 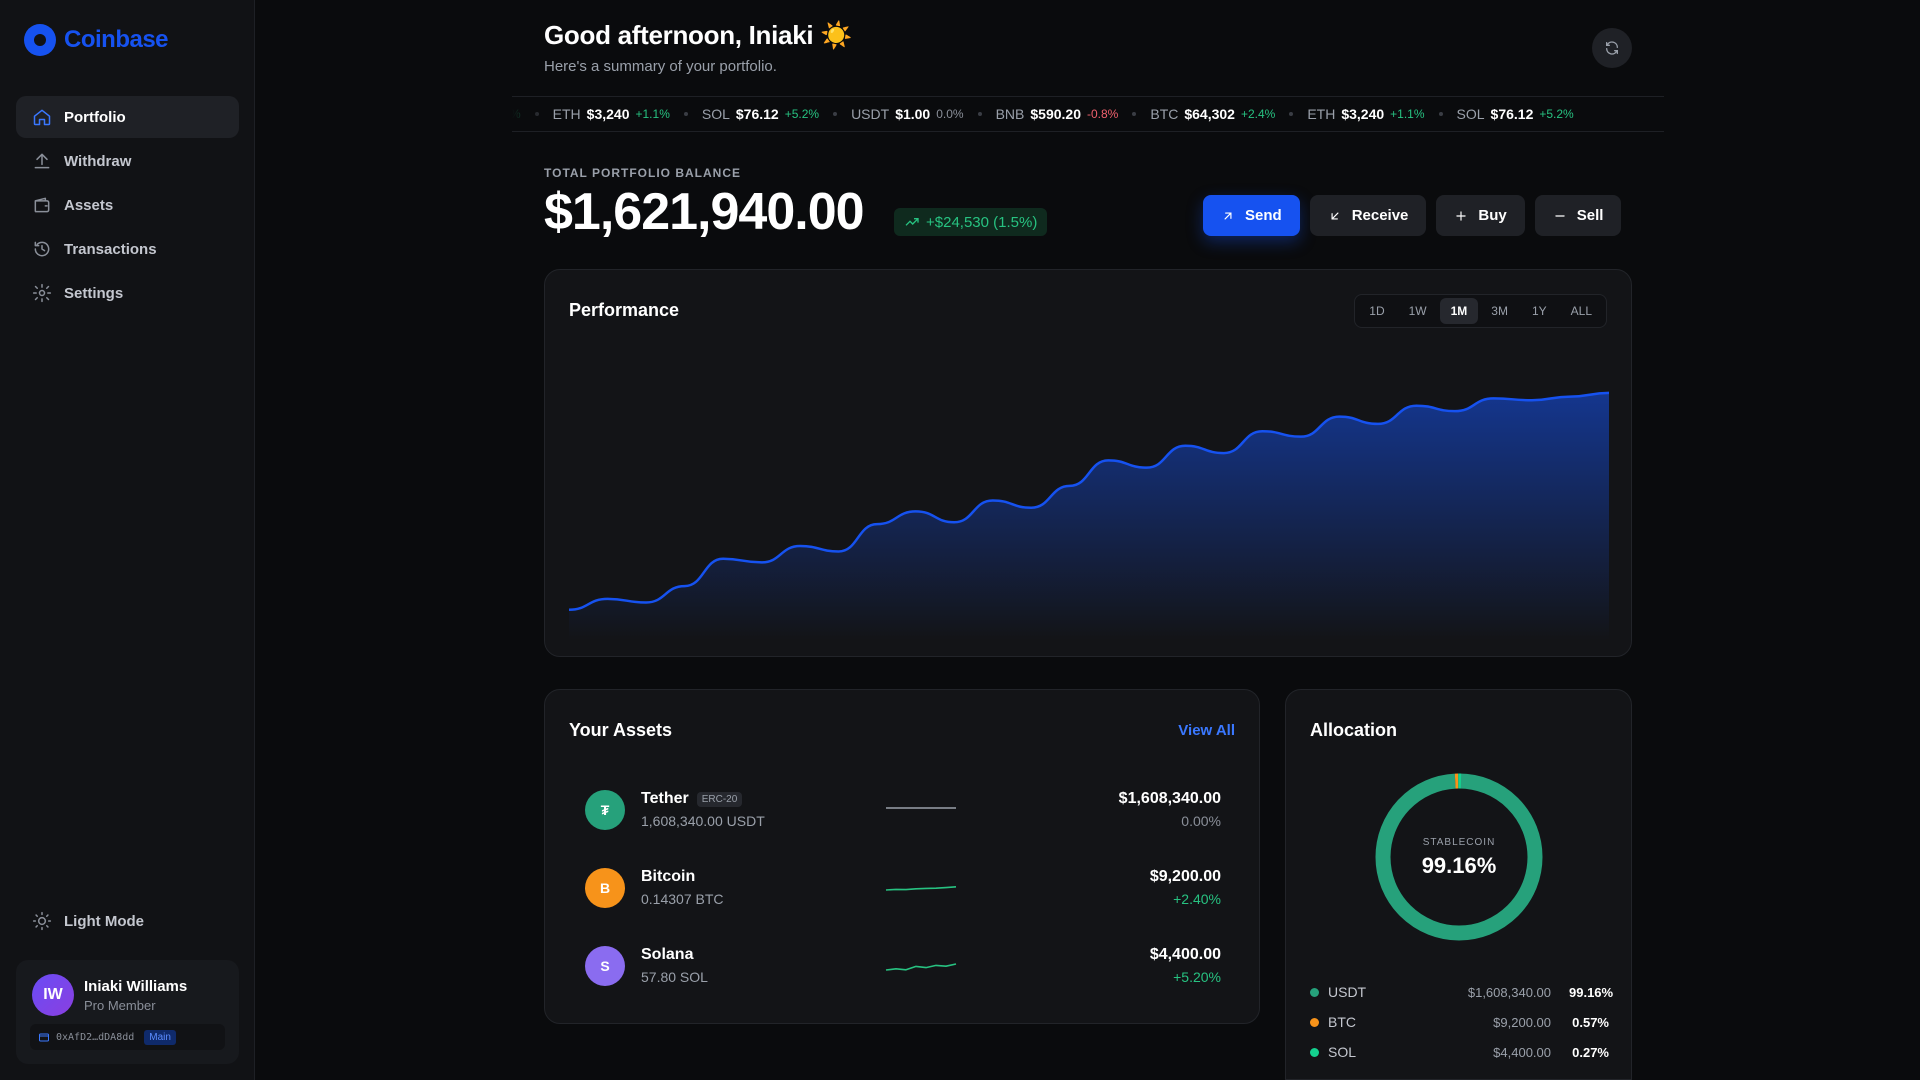 I want to click on asset-name: Bitcoin, so click(x=668, y=876).